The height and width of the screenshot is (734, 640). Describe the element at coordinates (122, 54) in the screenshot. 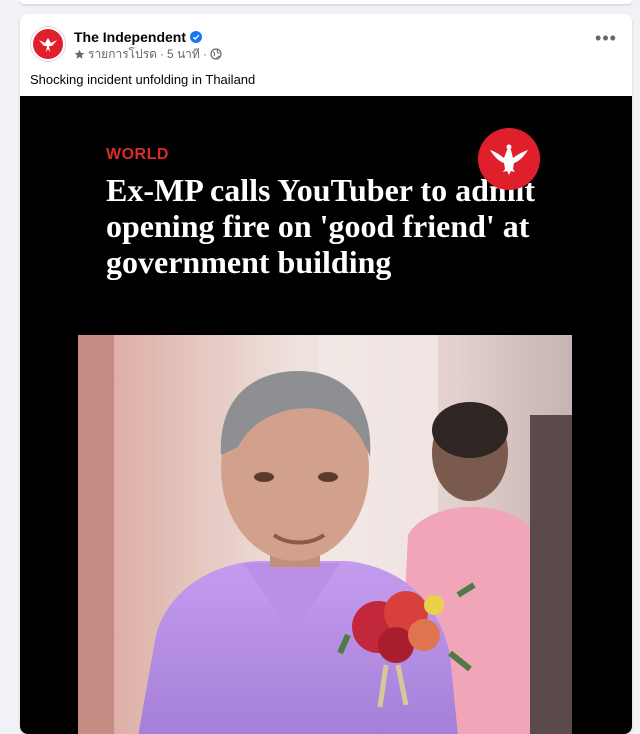

I see `favorites-label: รายการโปรด` at that location.